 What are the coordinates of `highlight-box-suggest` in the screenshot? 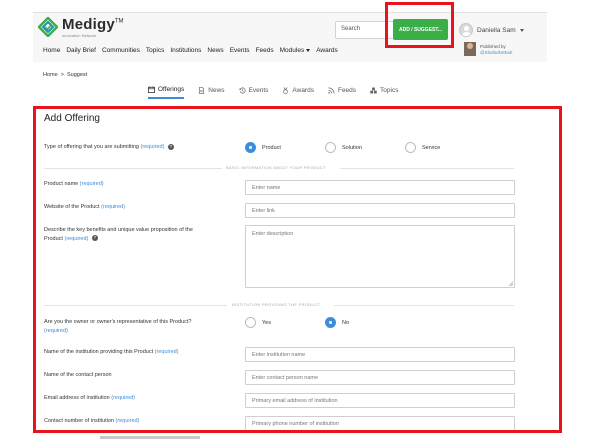 It's located at (419, 25).